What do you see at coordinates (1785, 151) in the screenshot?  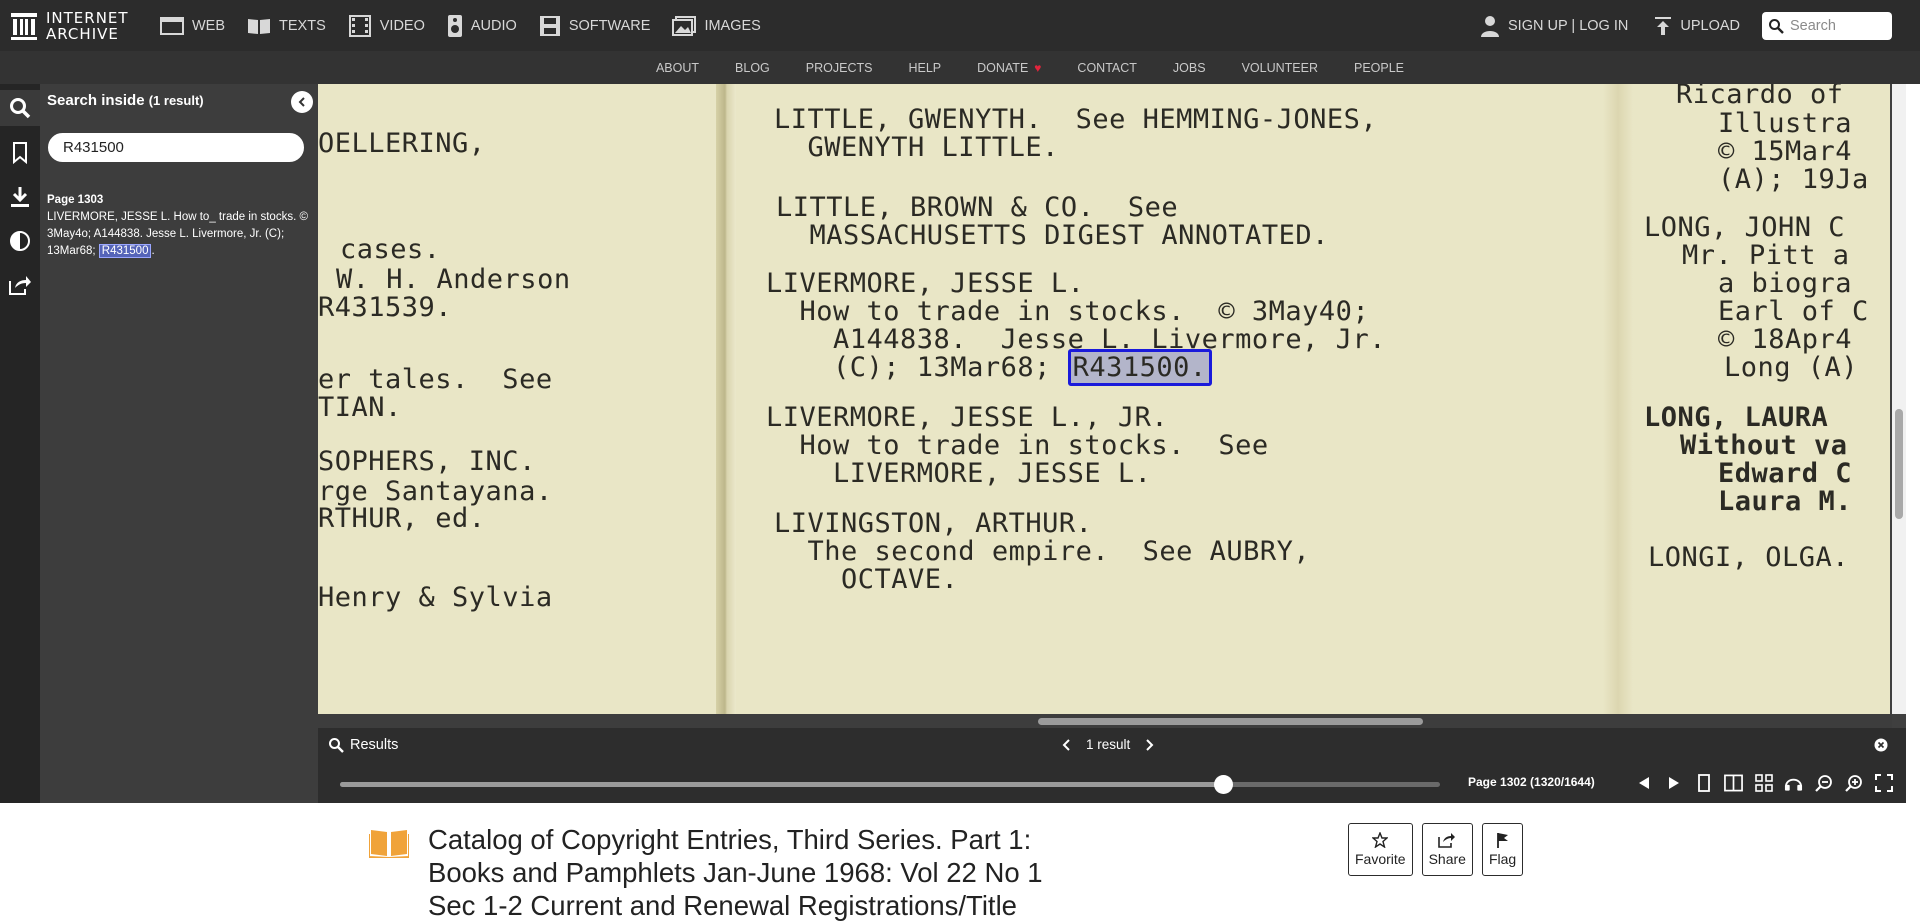 I see `scan-text: © 15Mar4` at bounding box center [1785, 151].